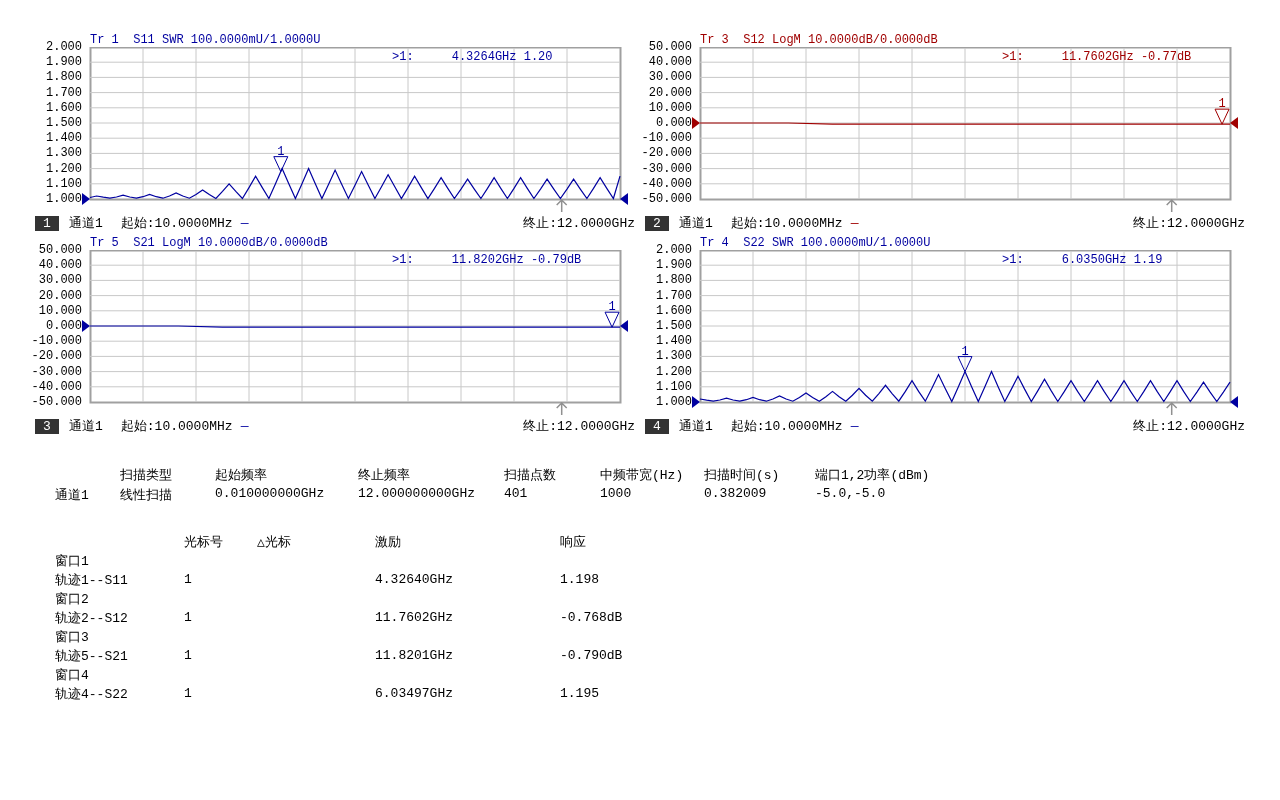 The width and height of the screenshot is (1280, 800). What do you see at coordinates (64, 168) in the screenshot?
I see `axis-tick-label: 1.200` at bounding box center [64, 168].